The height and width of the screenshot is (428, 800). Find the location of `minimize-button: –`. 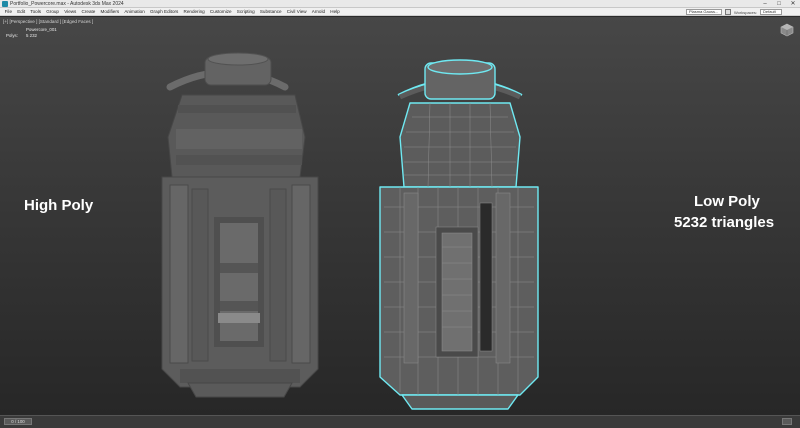

minimize-button: – is located at coordinates (765, 4).